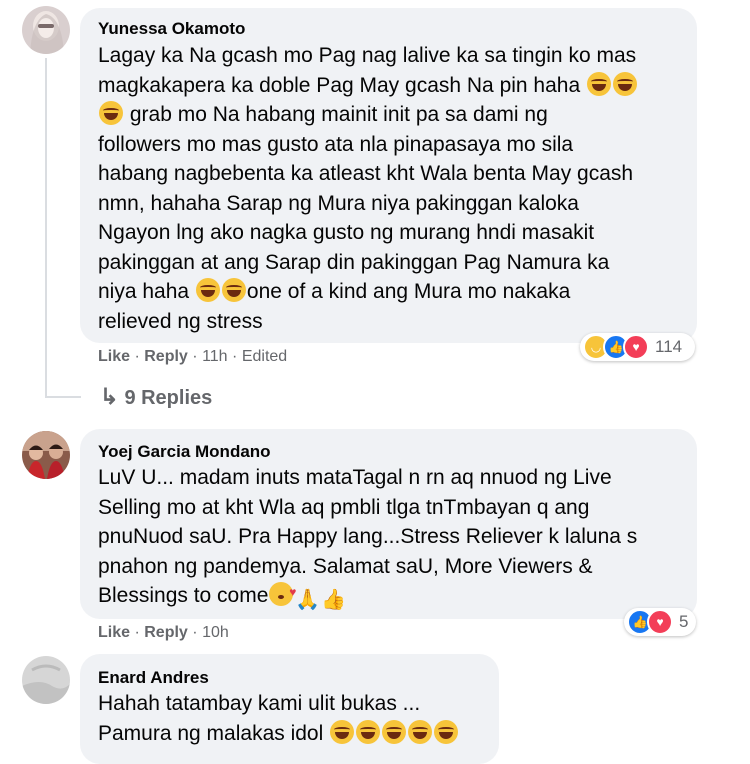 The image size is (750, 764). Describe the element at coordinates (282, 593) in the screenshot. I see `kiss-emoji-icon` at that location.